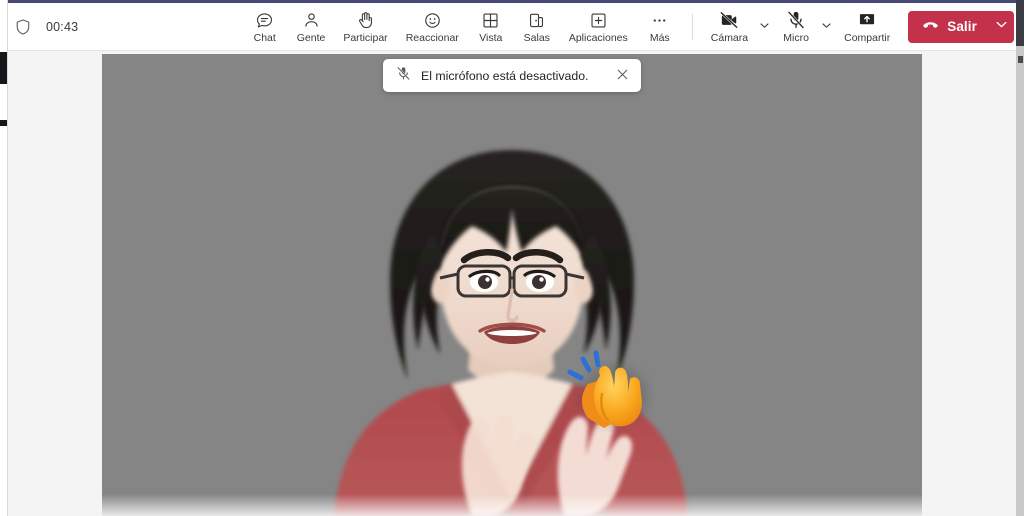 This screenshot has height=516, width=1024. I want to click on hangup-options-chevron, so click(1001, 27).